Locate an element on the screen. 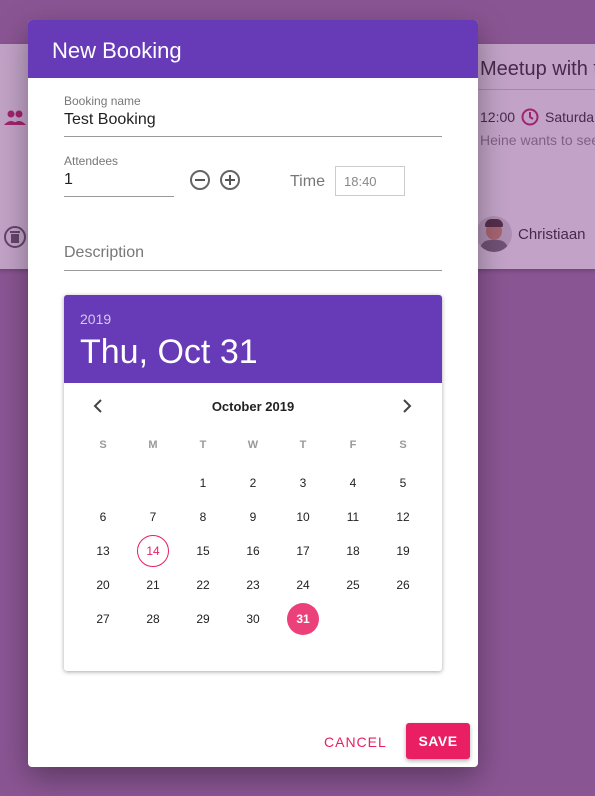 The width and height of the screenshot is (595, 796). calendar-day: 11 is located at coordinates (353, 517).